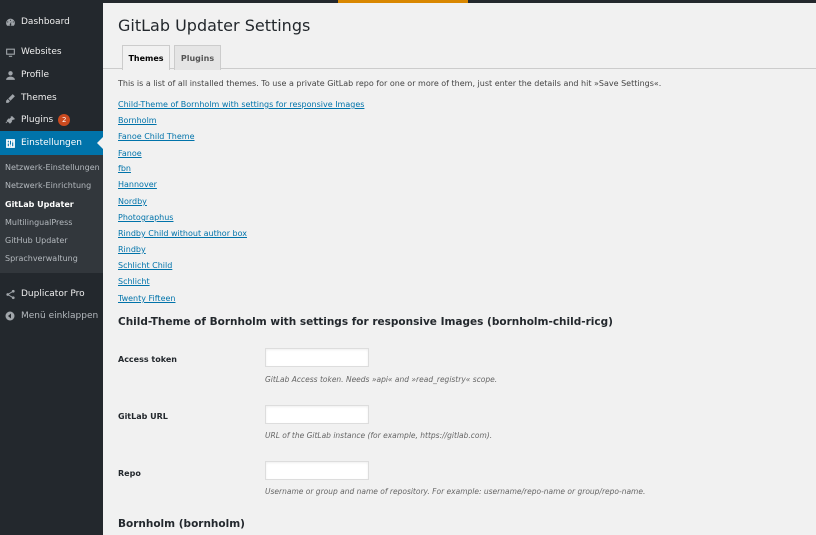 This screenshot has width=816, height=535. What do you see at coordinates (214, 25) in the screenshot?
I see `page-title: GitLab Updater Settings` at bounding box center [214, 25].